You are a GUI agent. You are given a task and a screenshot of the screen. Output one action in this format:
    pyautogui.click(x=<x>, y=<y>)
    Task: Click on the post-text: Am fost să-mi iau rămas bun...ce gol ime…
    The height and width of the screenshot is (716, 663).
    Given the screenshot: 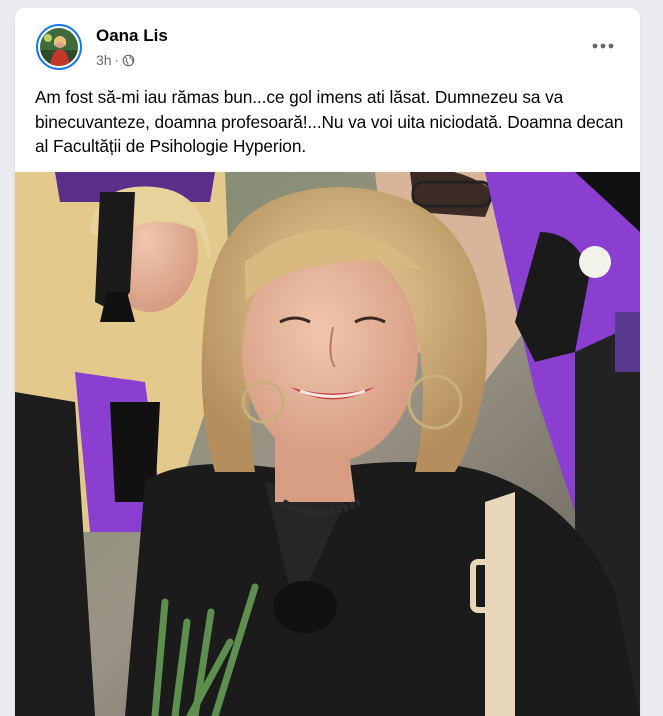 What is the action you would take?
    pyautogui.click(x=329, y=121)
    